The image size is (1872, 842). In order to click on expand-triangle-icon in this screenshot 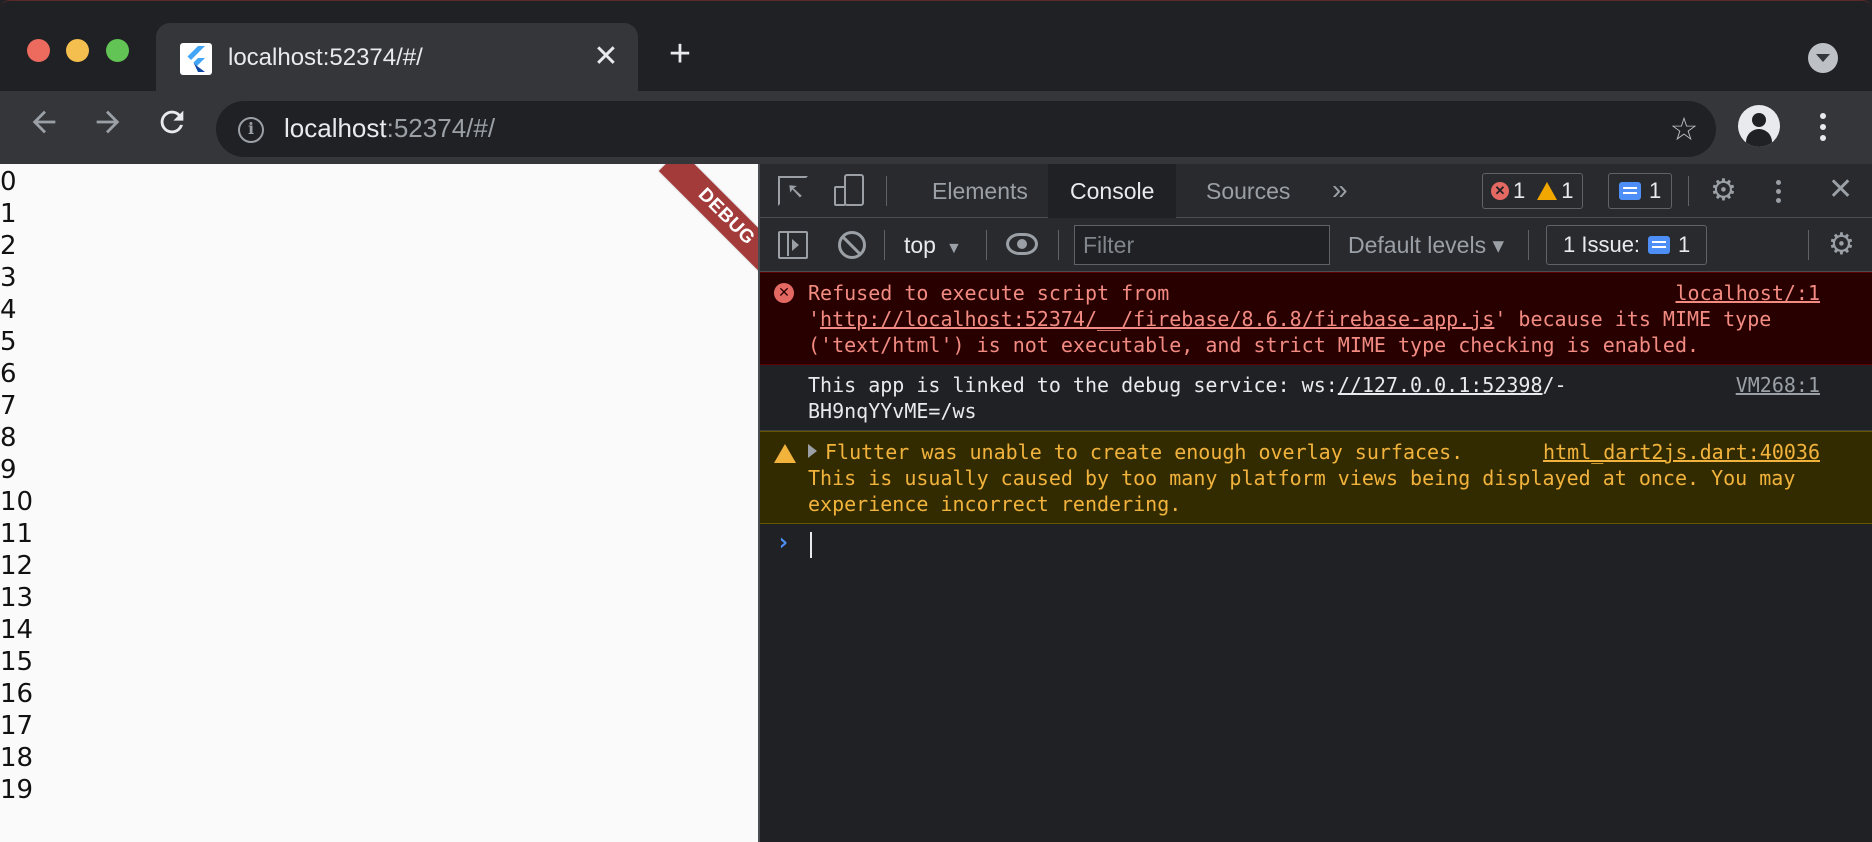, I will do `click(812, 451)`.